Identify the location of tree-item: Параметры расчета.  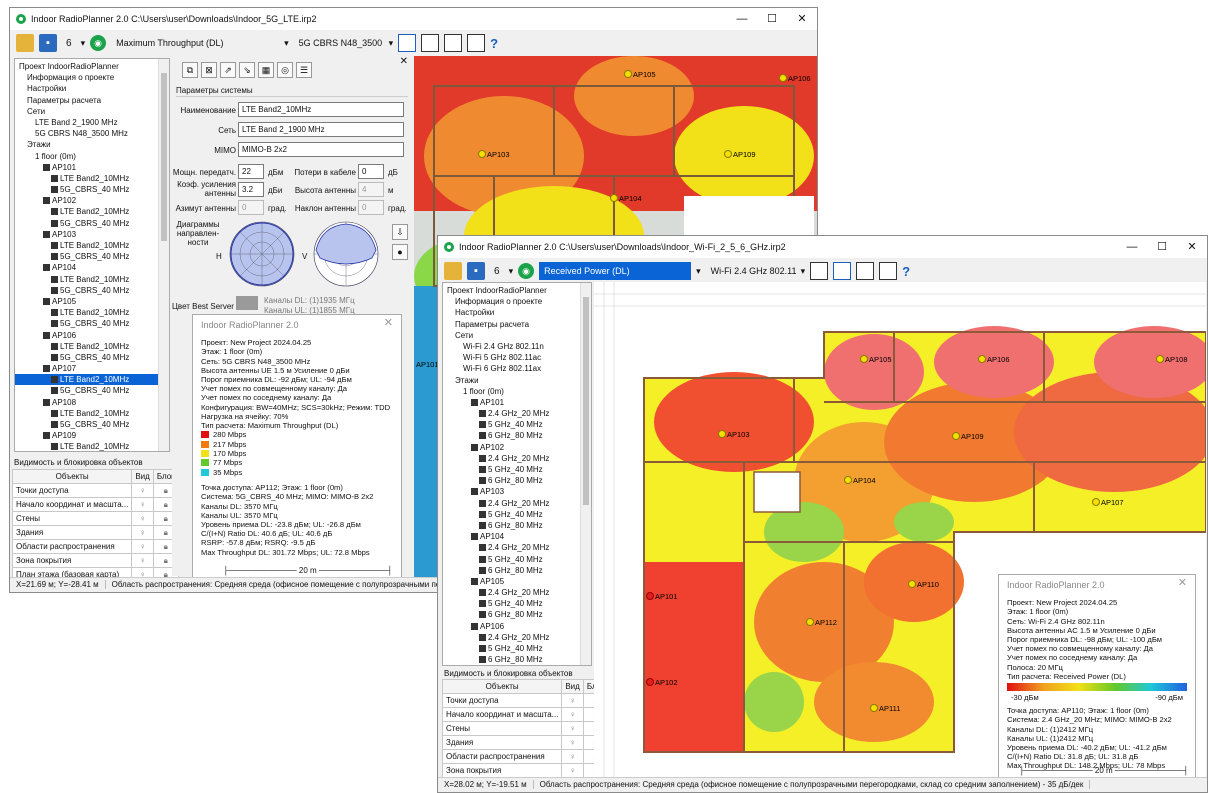
(92, 100).